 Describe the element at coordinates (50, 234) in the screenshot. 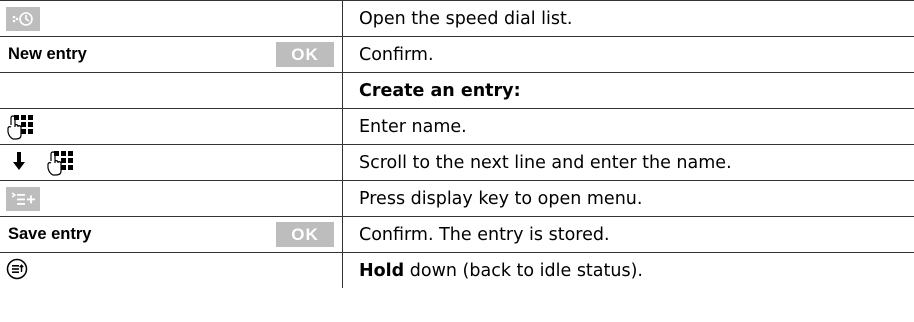

I see `softkey-label: Save entry` at that location.